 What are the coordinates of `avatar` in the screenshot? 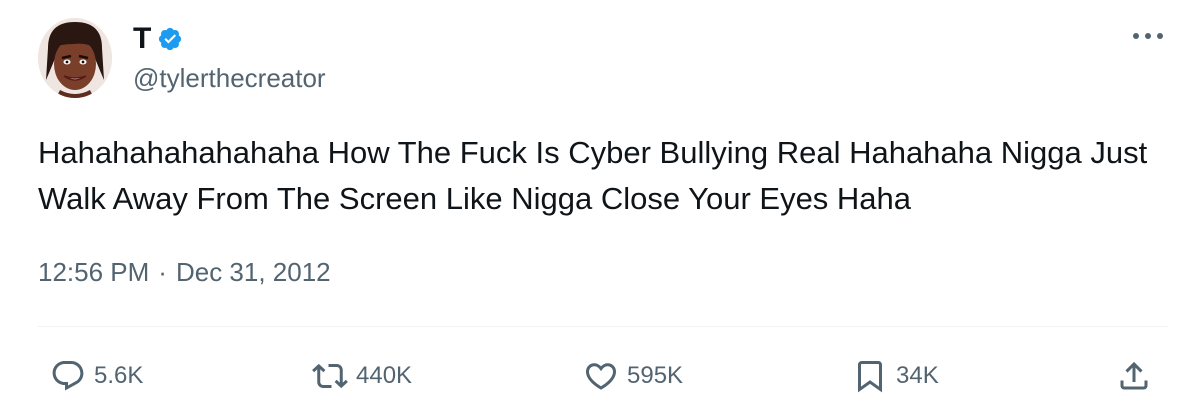 It's located at (75, 58).